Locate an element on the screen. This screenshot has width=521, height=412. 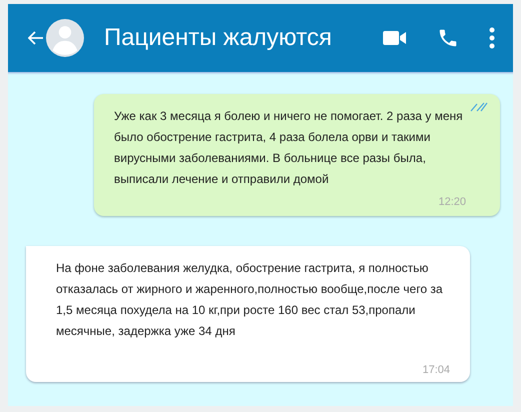
video-call-icon is located at coordinates (395, 38).